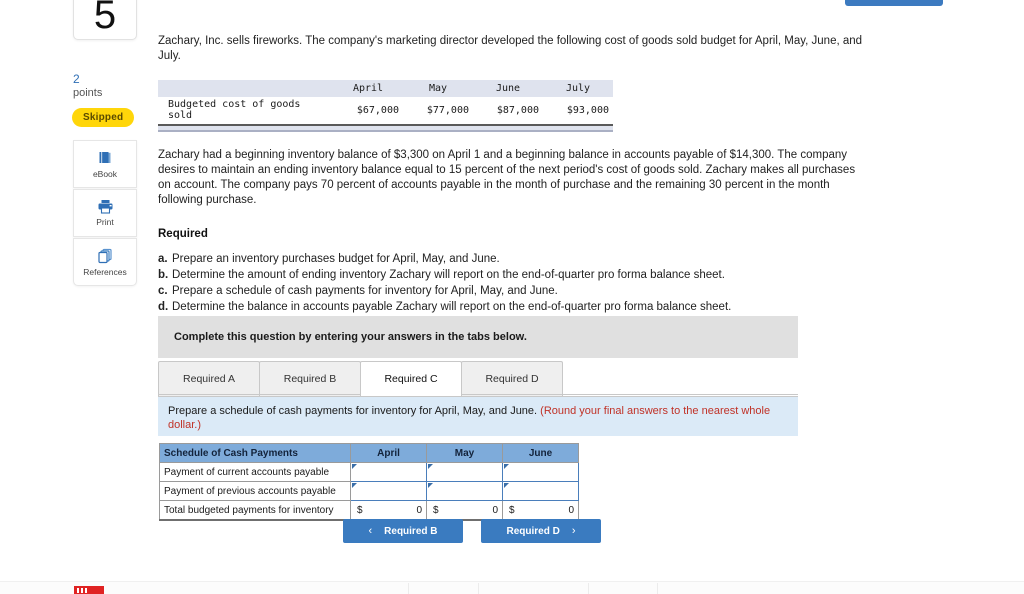  Describe the element at coordinates (103, 117) in the screenshot. I see `status-badge: Skipped` at that location.